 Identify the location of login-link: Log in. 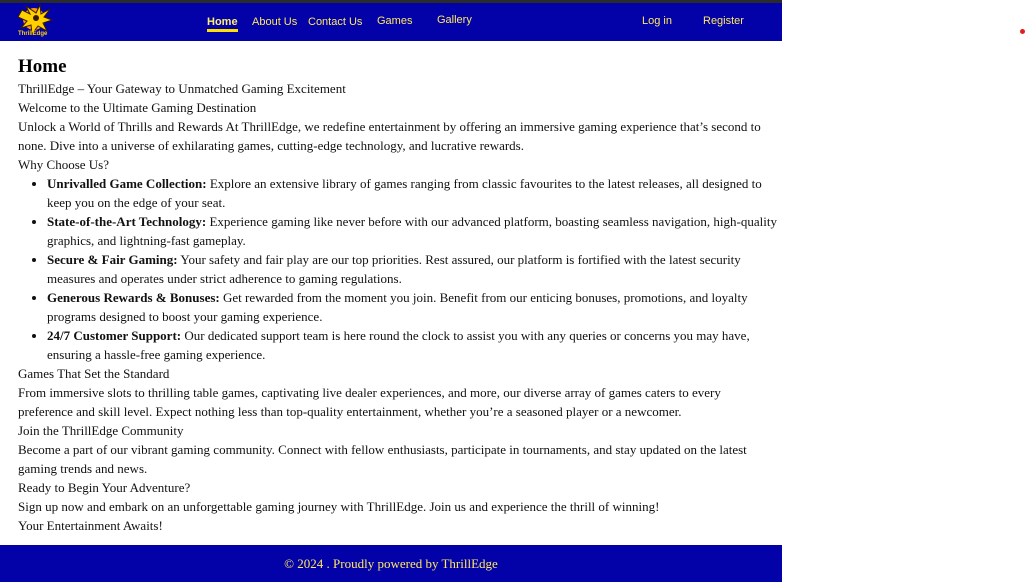
(657, 21).